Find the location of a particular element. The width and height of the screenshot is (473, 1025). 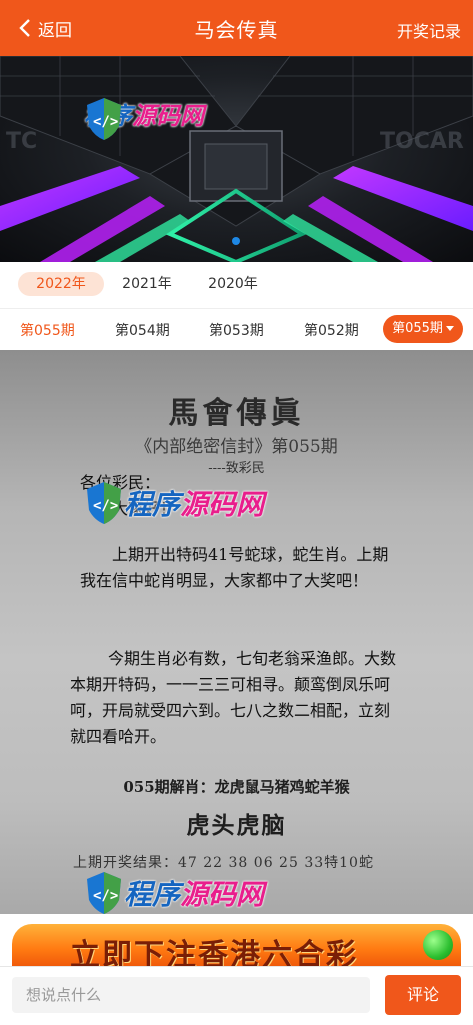

comment-input is located at coordinates (191, 995).